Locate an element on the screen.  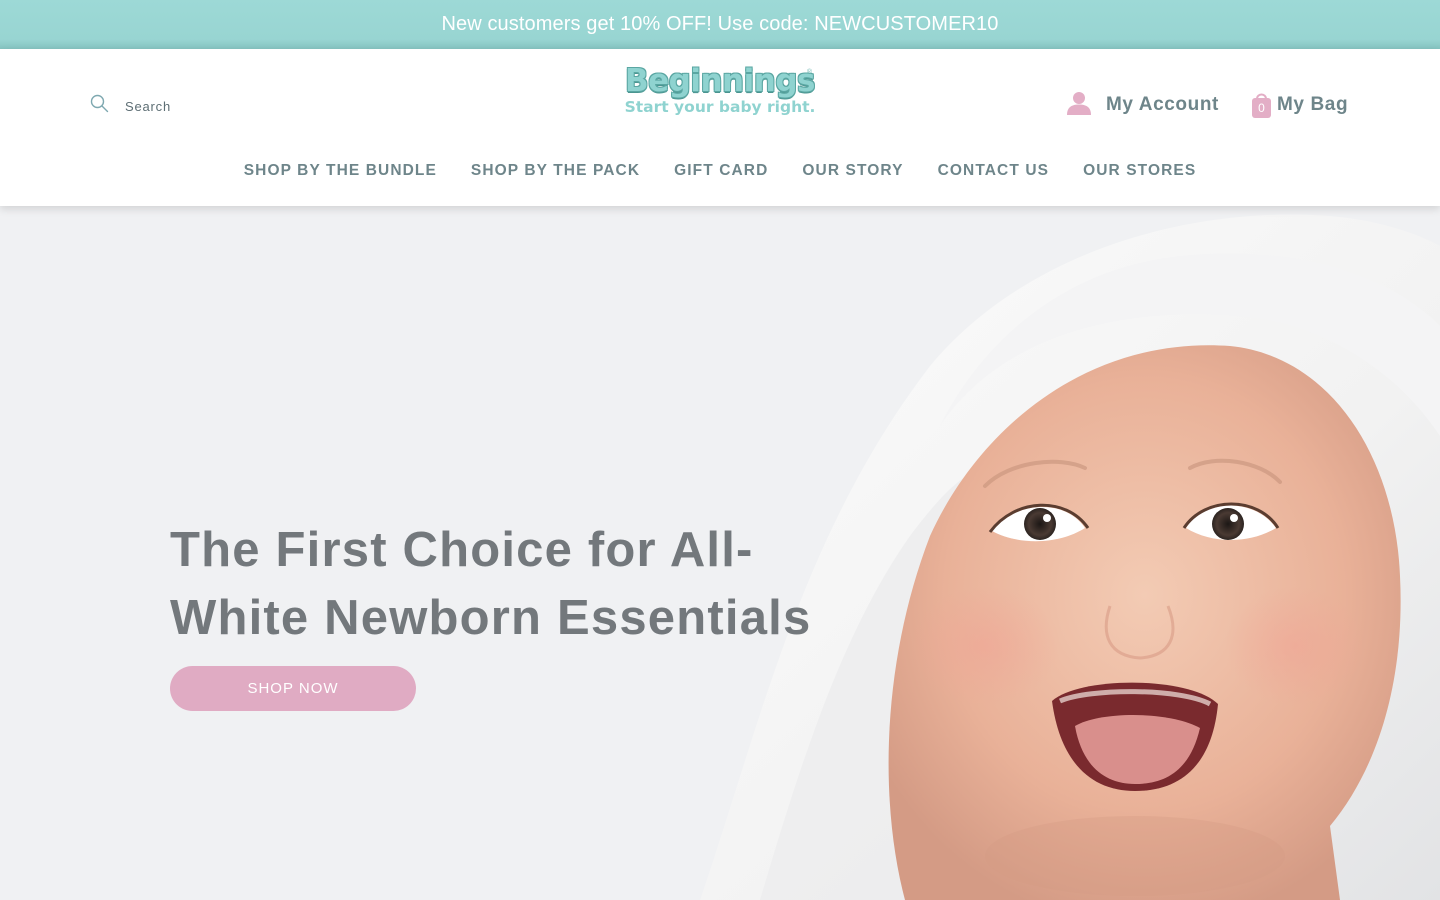
nav-shop-by-pack: SHOP BY THE PACK is located at coordinates (555, 171).